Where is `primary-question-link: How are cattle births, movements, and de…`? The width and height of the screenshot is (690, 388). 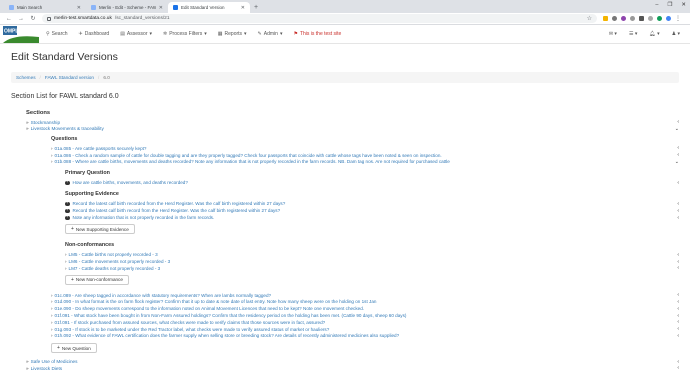 primary-question-link: How are cattle births, movements, and de… is located at coordinates (130, 182).